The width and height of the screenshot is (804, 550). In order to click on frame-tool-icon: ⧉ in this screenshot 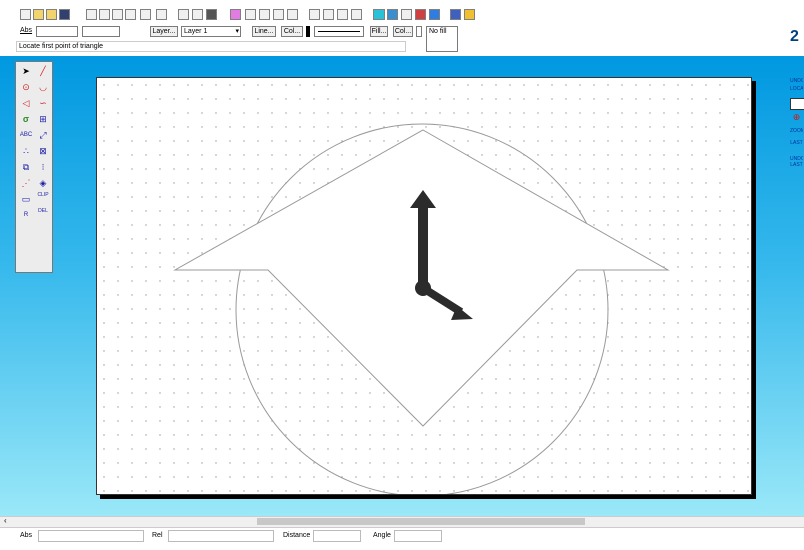, I will do `click(26, 167)`.